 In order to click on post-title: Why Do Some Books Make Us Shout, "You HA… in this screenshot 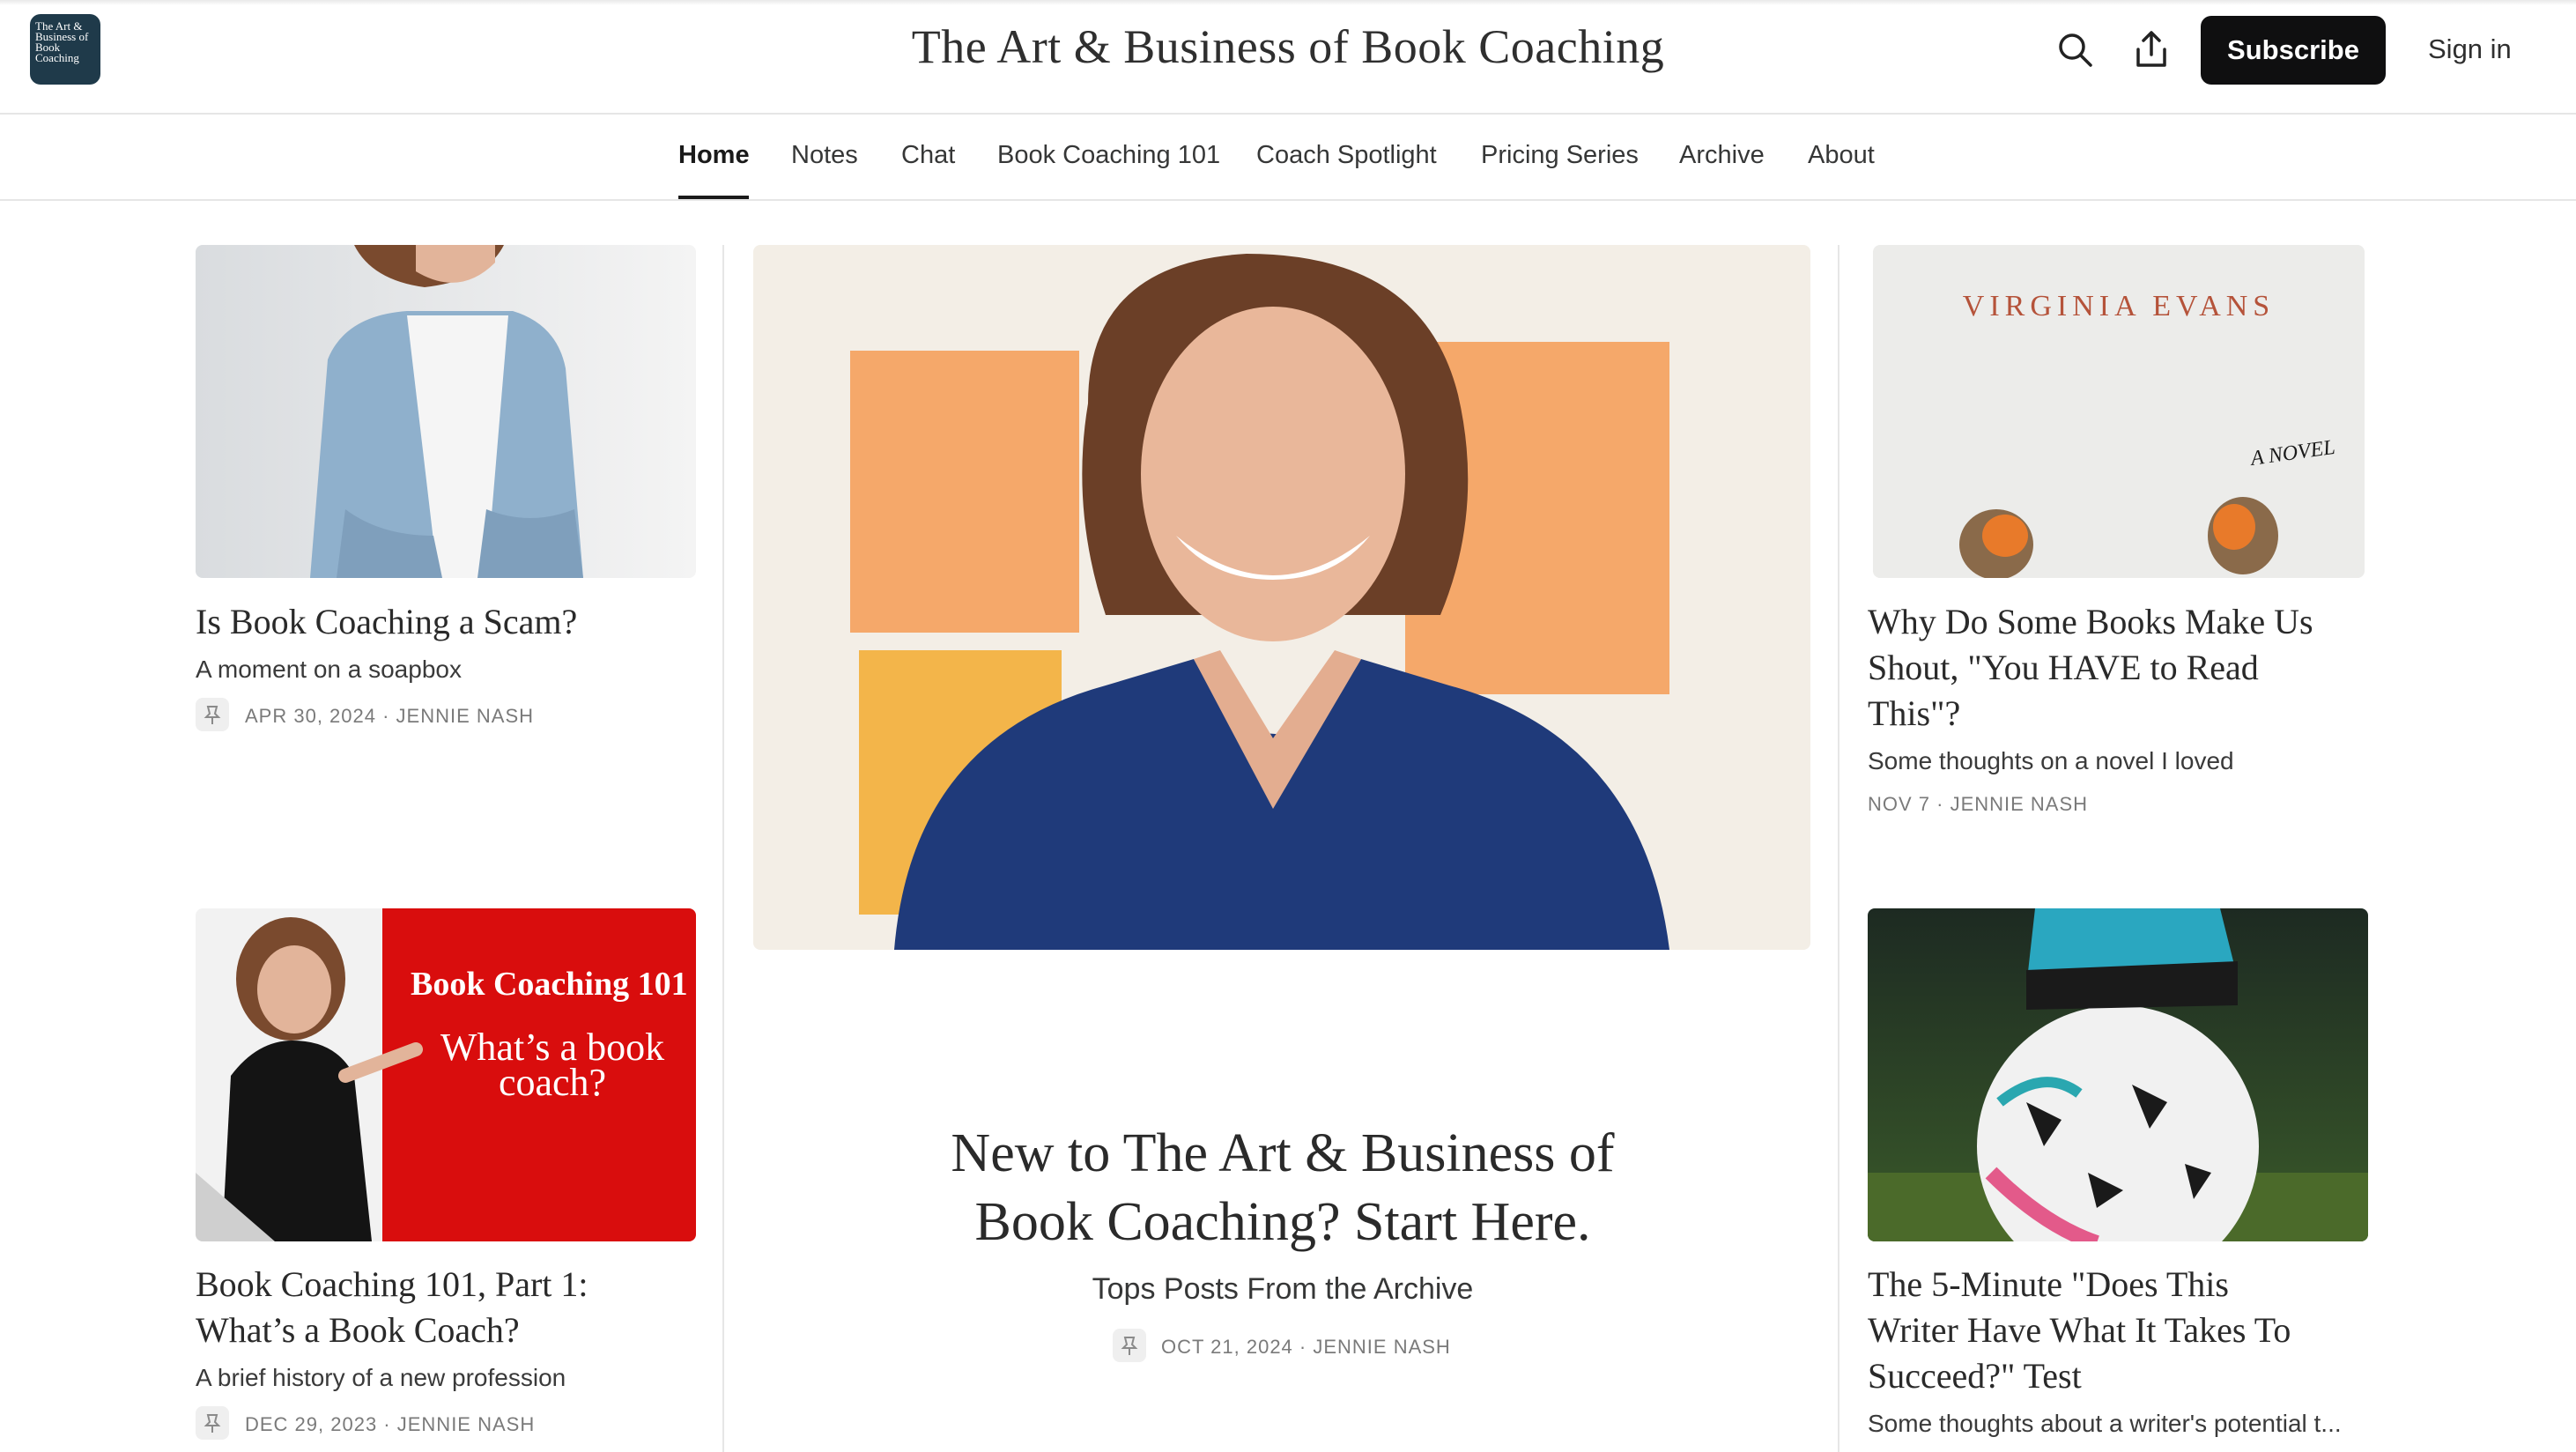, I will do `click(2132, 668)`.